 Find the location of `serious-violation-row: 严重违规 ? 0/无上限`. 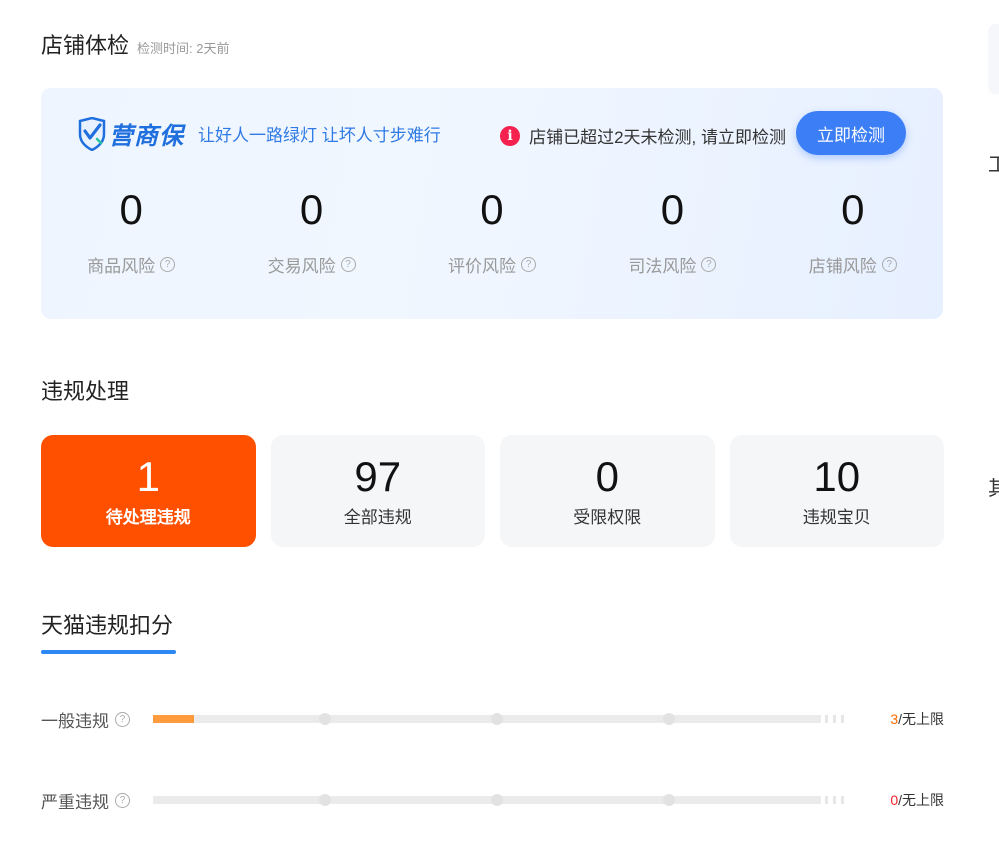

serious-violation-row: 严重违规 ? 0/无上限 is located at coordinates (492, 800).